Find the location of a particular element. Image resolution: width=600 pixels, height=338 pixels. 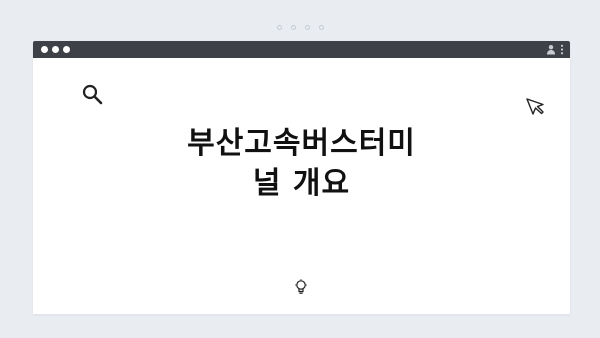

window-titlebar is located at coordinates (301, 49).